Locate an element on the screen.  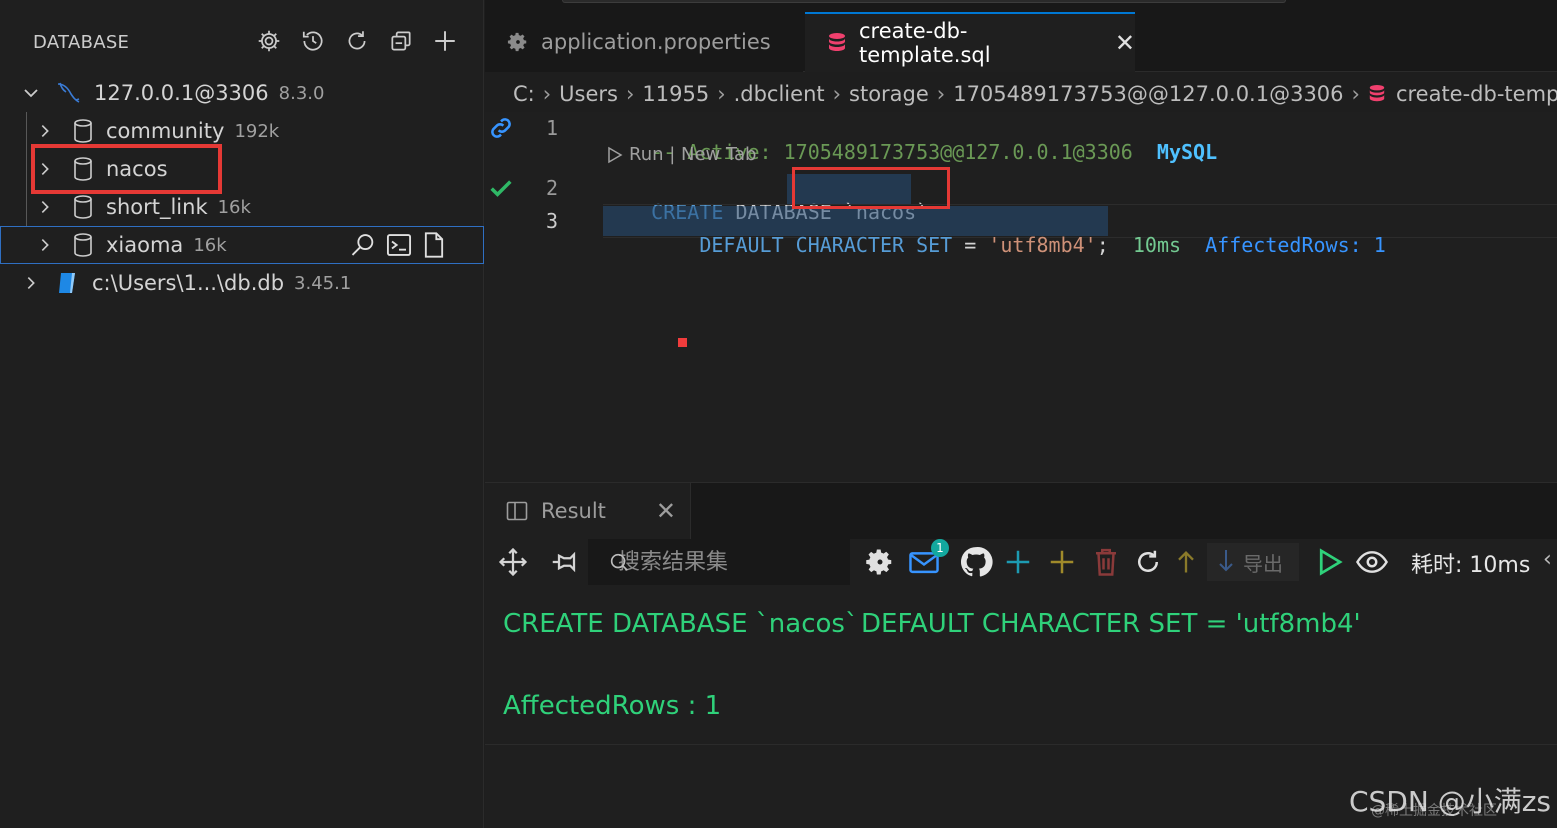
result-sql-part2: DEFAULT CHARACTER SET = 'utf8mb4' is located at coordinates (1111, 624).